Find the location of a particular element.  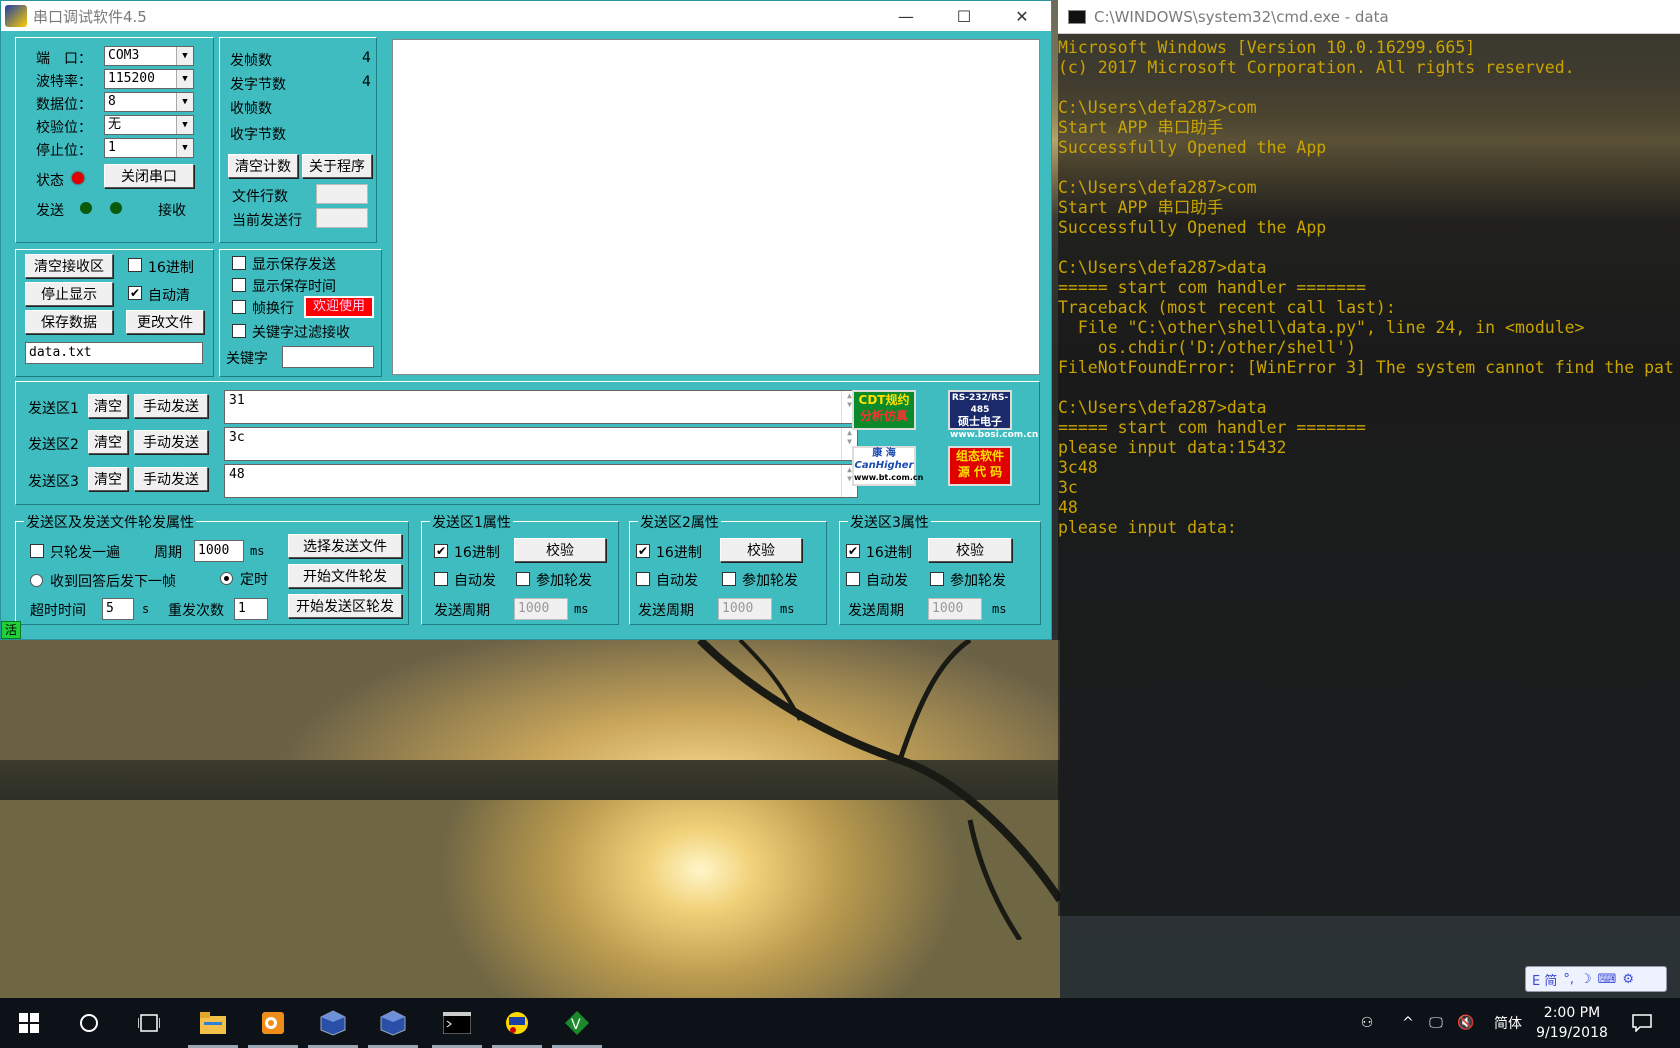

rotate-once-checkbox is located at coordinates (37, 551).